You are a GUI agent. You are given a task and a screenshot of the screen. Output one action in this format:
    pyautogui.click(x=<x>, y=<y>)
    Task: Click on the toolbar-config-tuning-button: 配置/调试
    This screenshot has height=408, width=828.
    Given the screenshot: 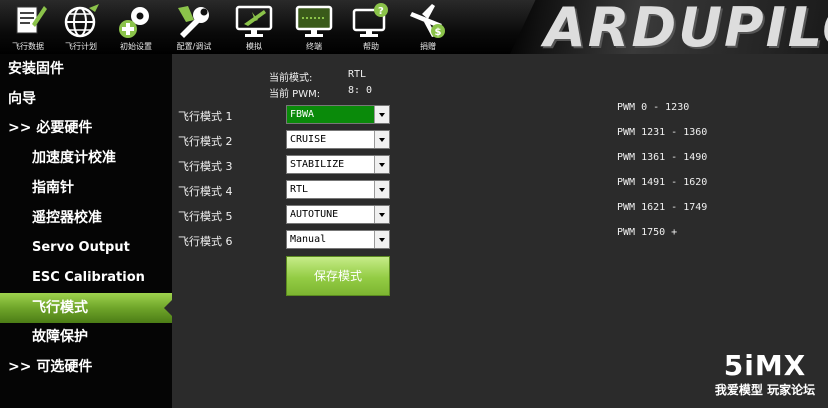 What is the action you would take?
    pyautogui.click(x=194, y=27)
    